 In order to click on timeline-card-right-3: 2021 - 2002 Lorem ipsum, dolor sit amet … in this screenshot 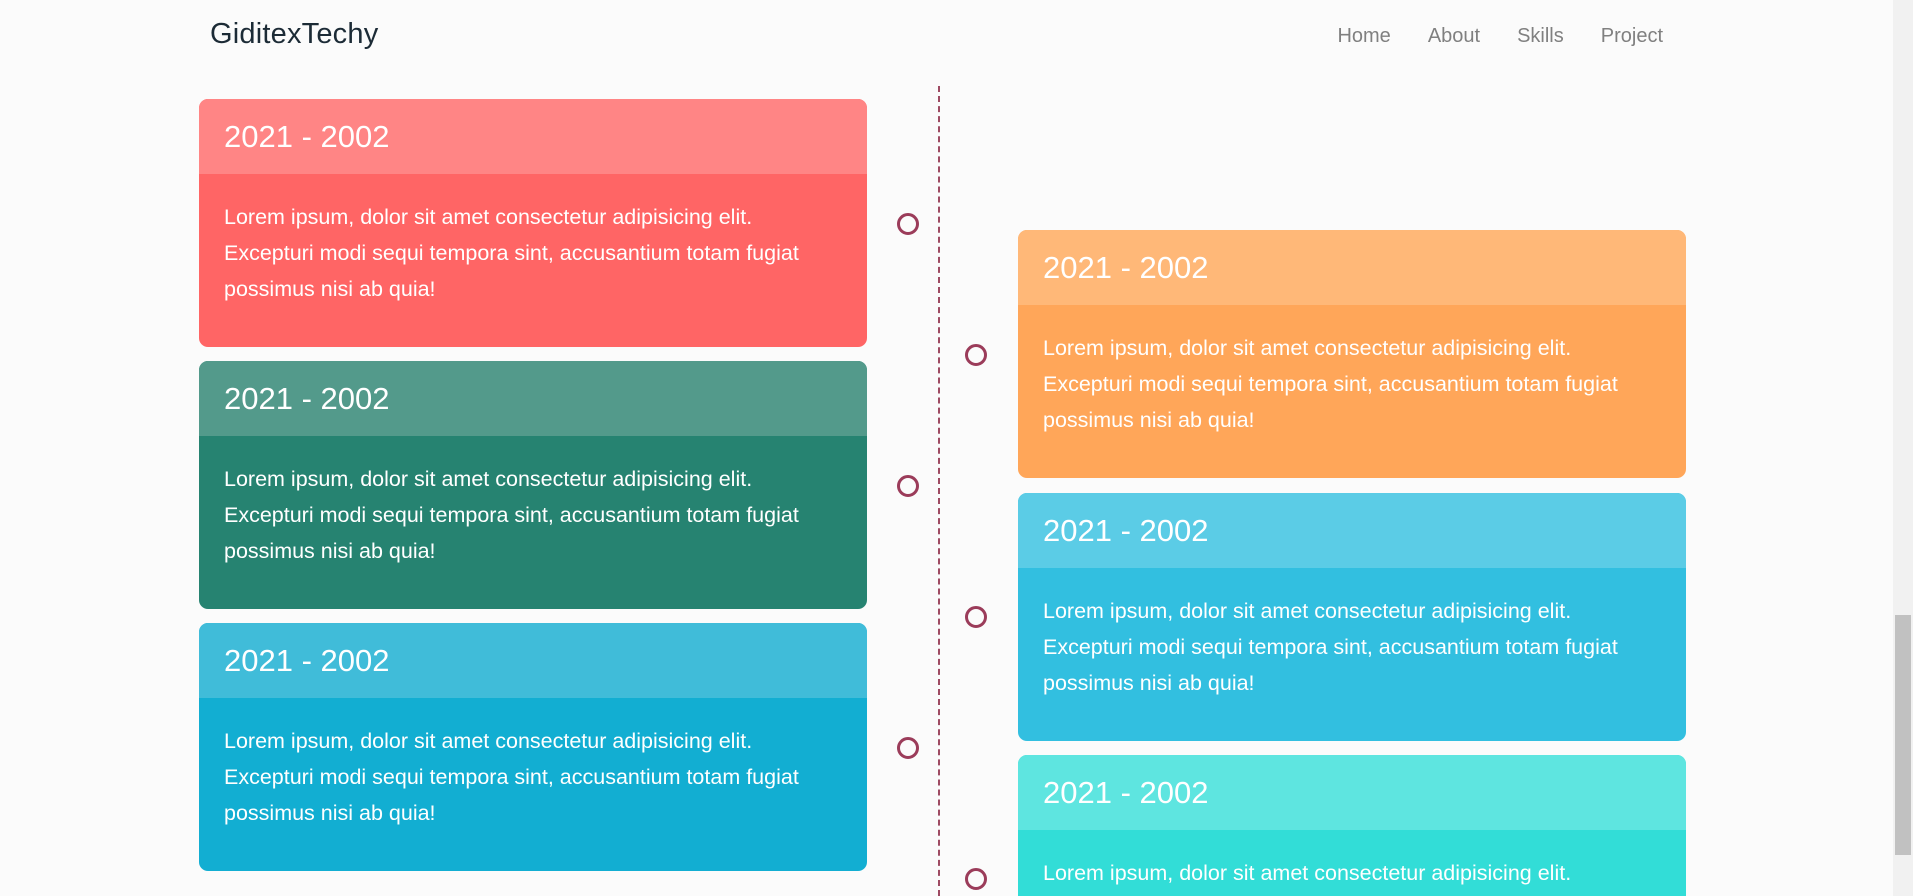, I will do `click(1352, 825)`.